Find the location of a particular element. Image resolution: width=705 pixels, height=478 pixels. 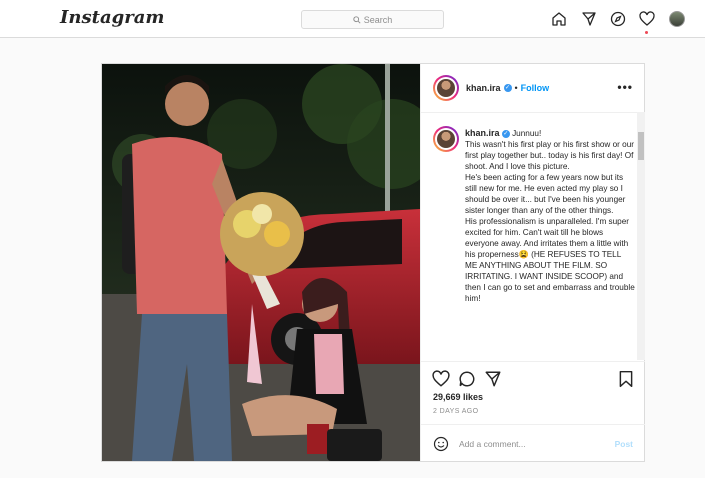

post-comment-button: Post is located at coordinates (624, 444).